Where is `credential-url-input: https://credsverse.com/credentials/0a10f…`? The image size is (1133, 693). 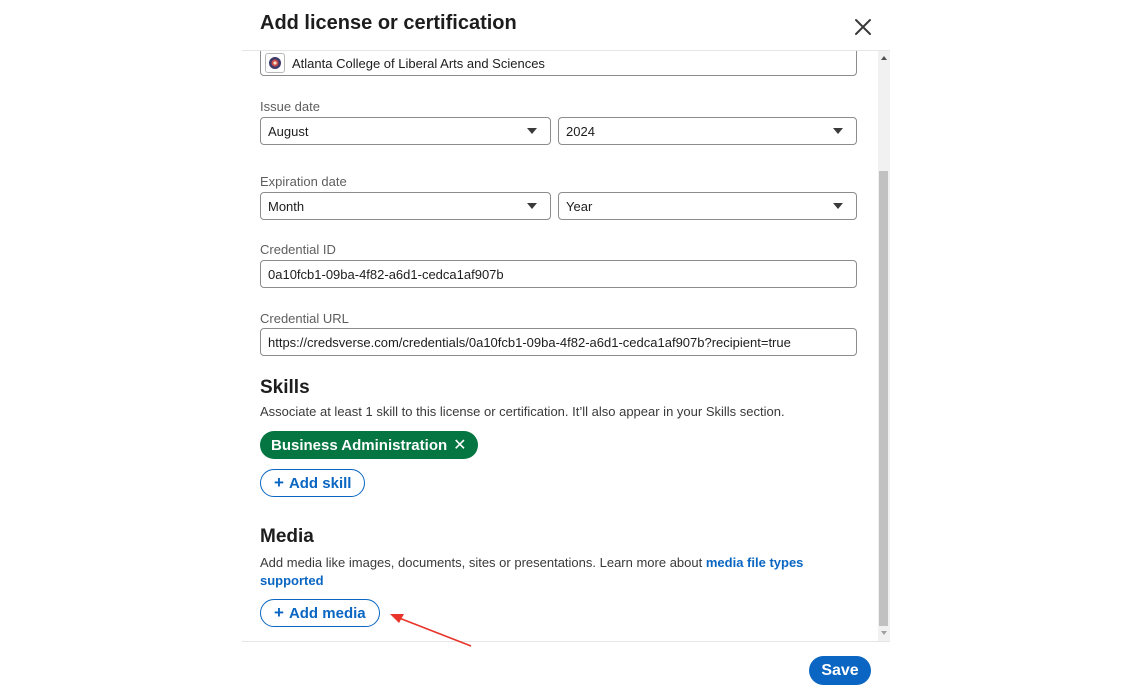
credential-url-input: https://credsverse.com/credentials/0a10f… is located at coordinates (558, 342).